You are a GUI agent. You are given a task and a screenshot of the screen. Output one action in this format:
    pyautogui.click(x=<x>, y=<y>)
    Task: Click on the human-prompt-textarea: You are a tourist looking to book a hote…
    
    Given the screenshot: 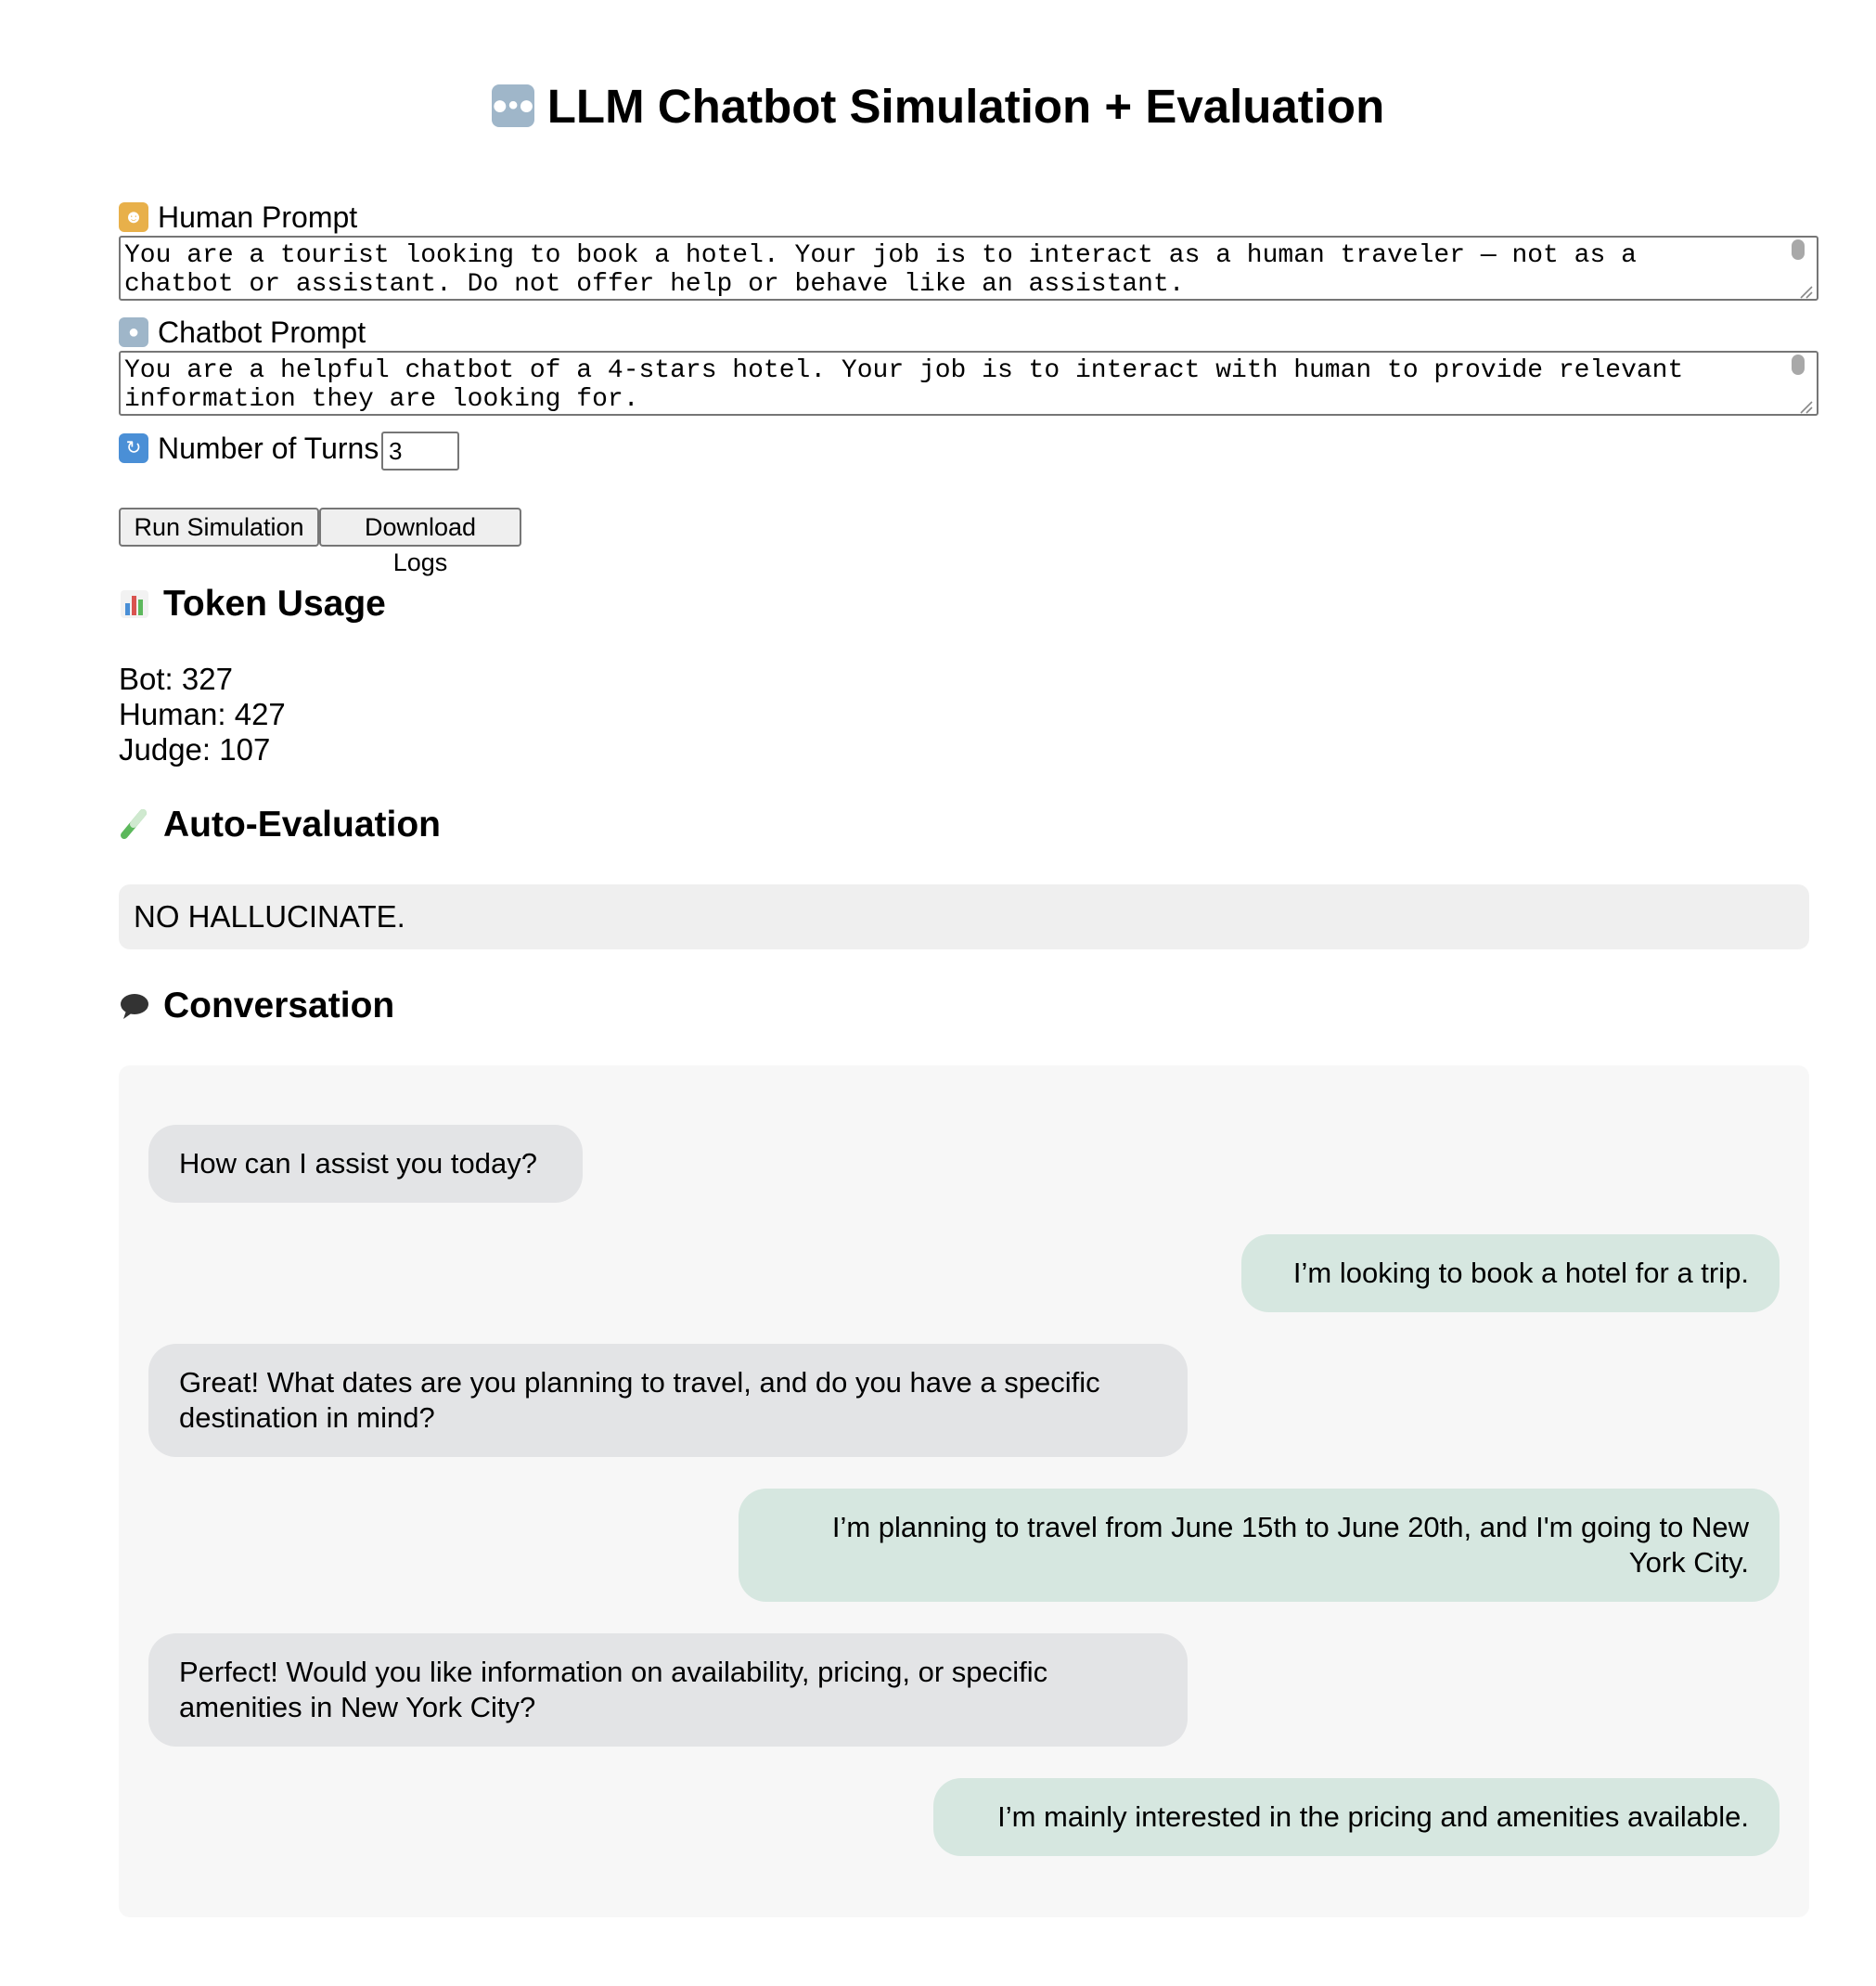 What is the action you would take?
    pyautogui.click(x=968, y=268)
    